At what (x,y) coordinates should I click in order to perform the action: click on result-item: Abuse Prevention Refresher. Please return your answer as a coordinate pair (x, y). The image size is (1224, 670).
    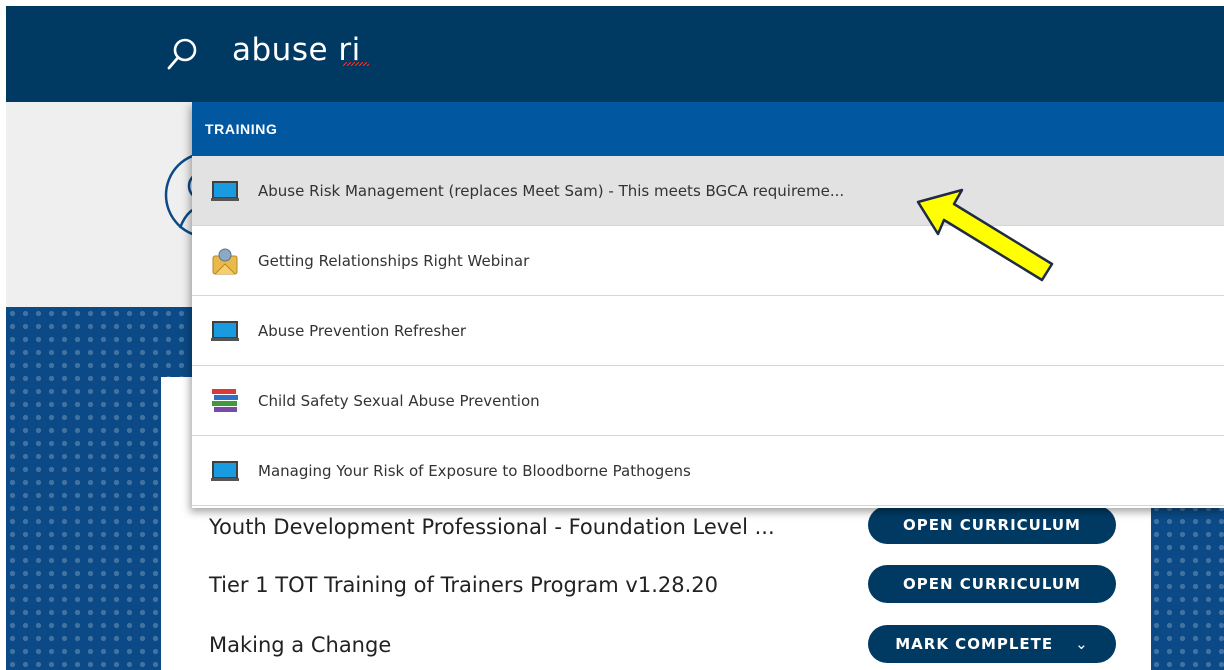
    Looking at the image, I should click on (708, 331).